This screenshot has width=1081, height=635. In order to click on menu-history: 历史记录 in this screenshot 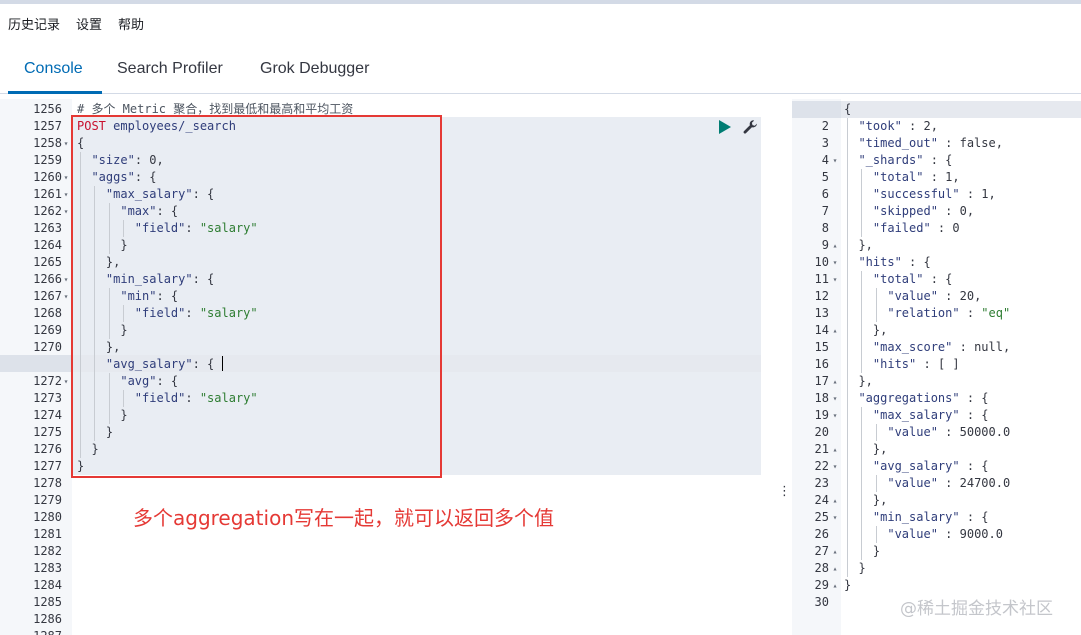, I will do `click(34, 23)`.